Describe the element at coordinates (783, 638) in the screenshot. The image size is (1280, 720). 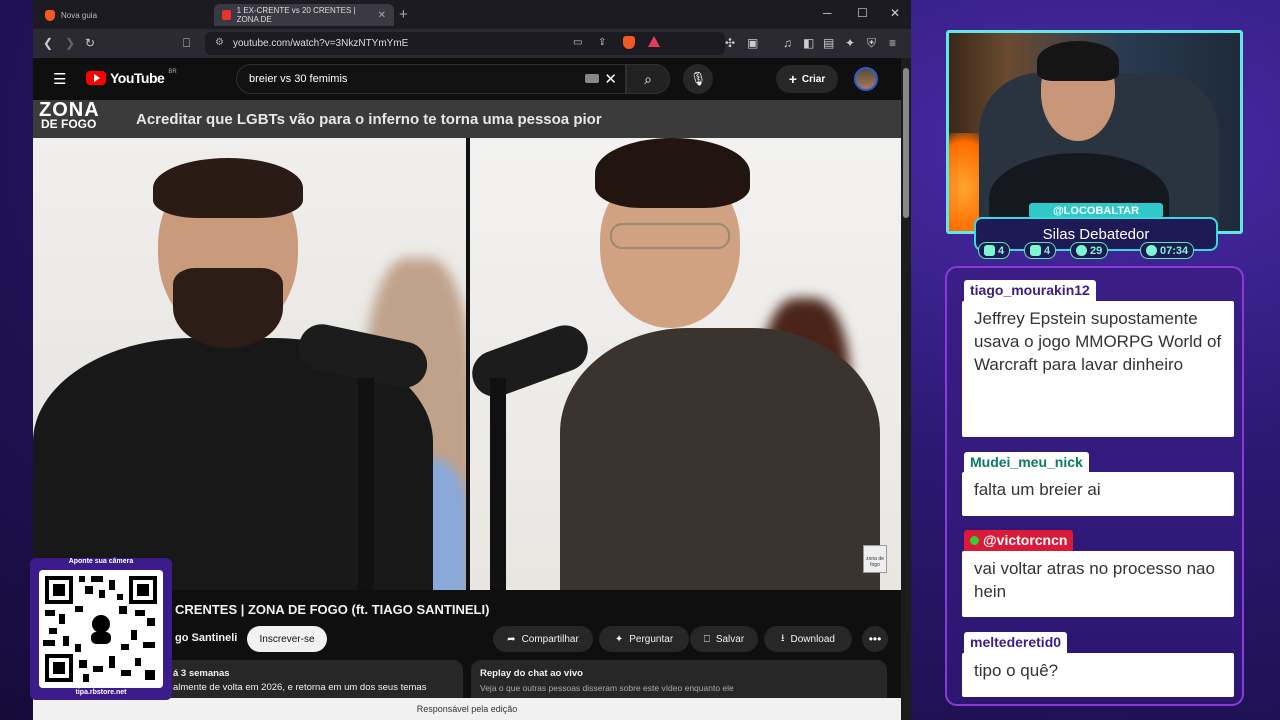
I see `download-icon: ⭳` at that location.